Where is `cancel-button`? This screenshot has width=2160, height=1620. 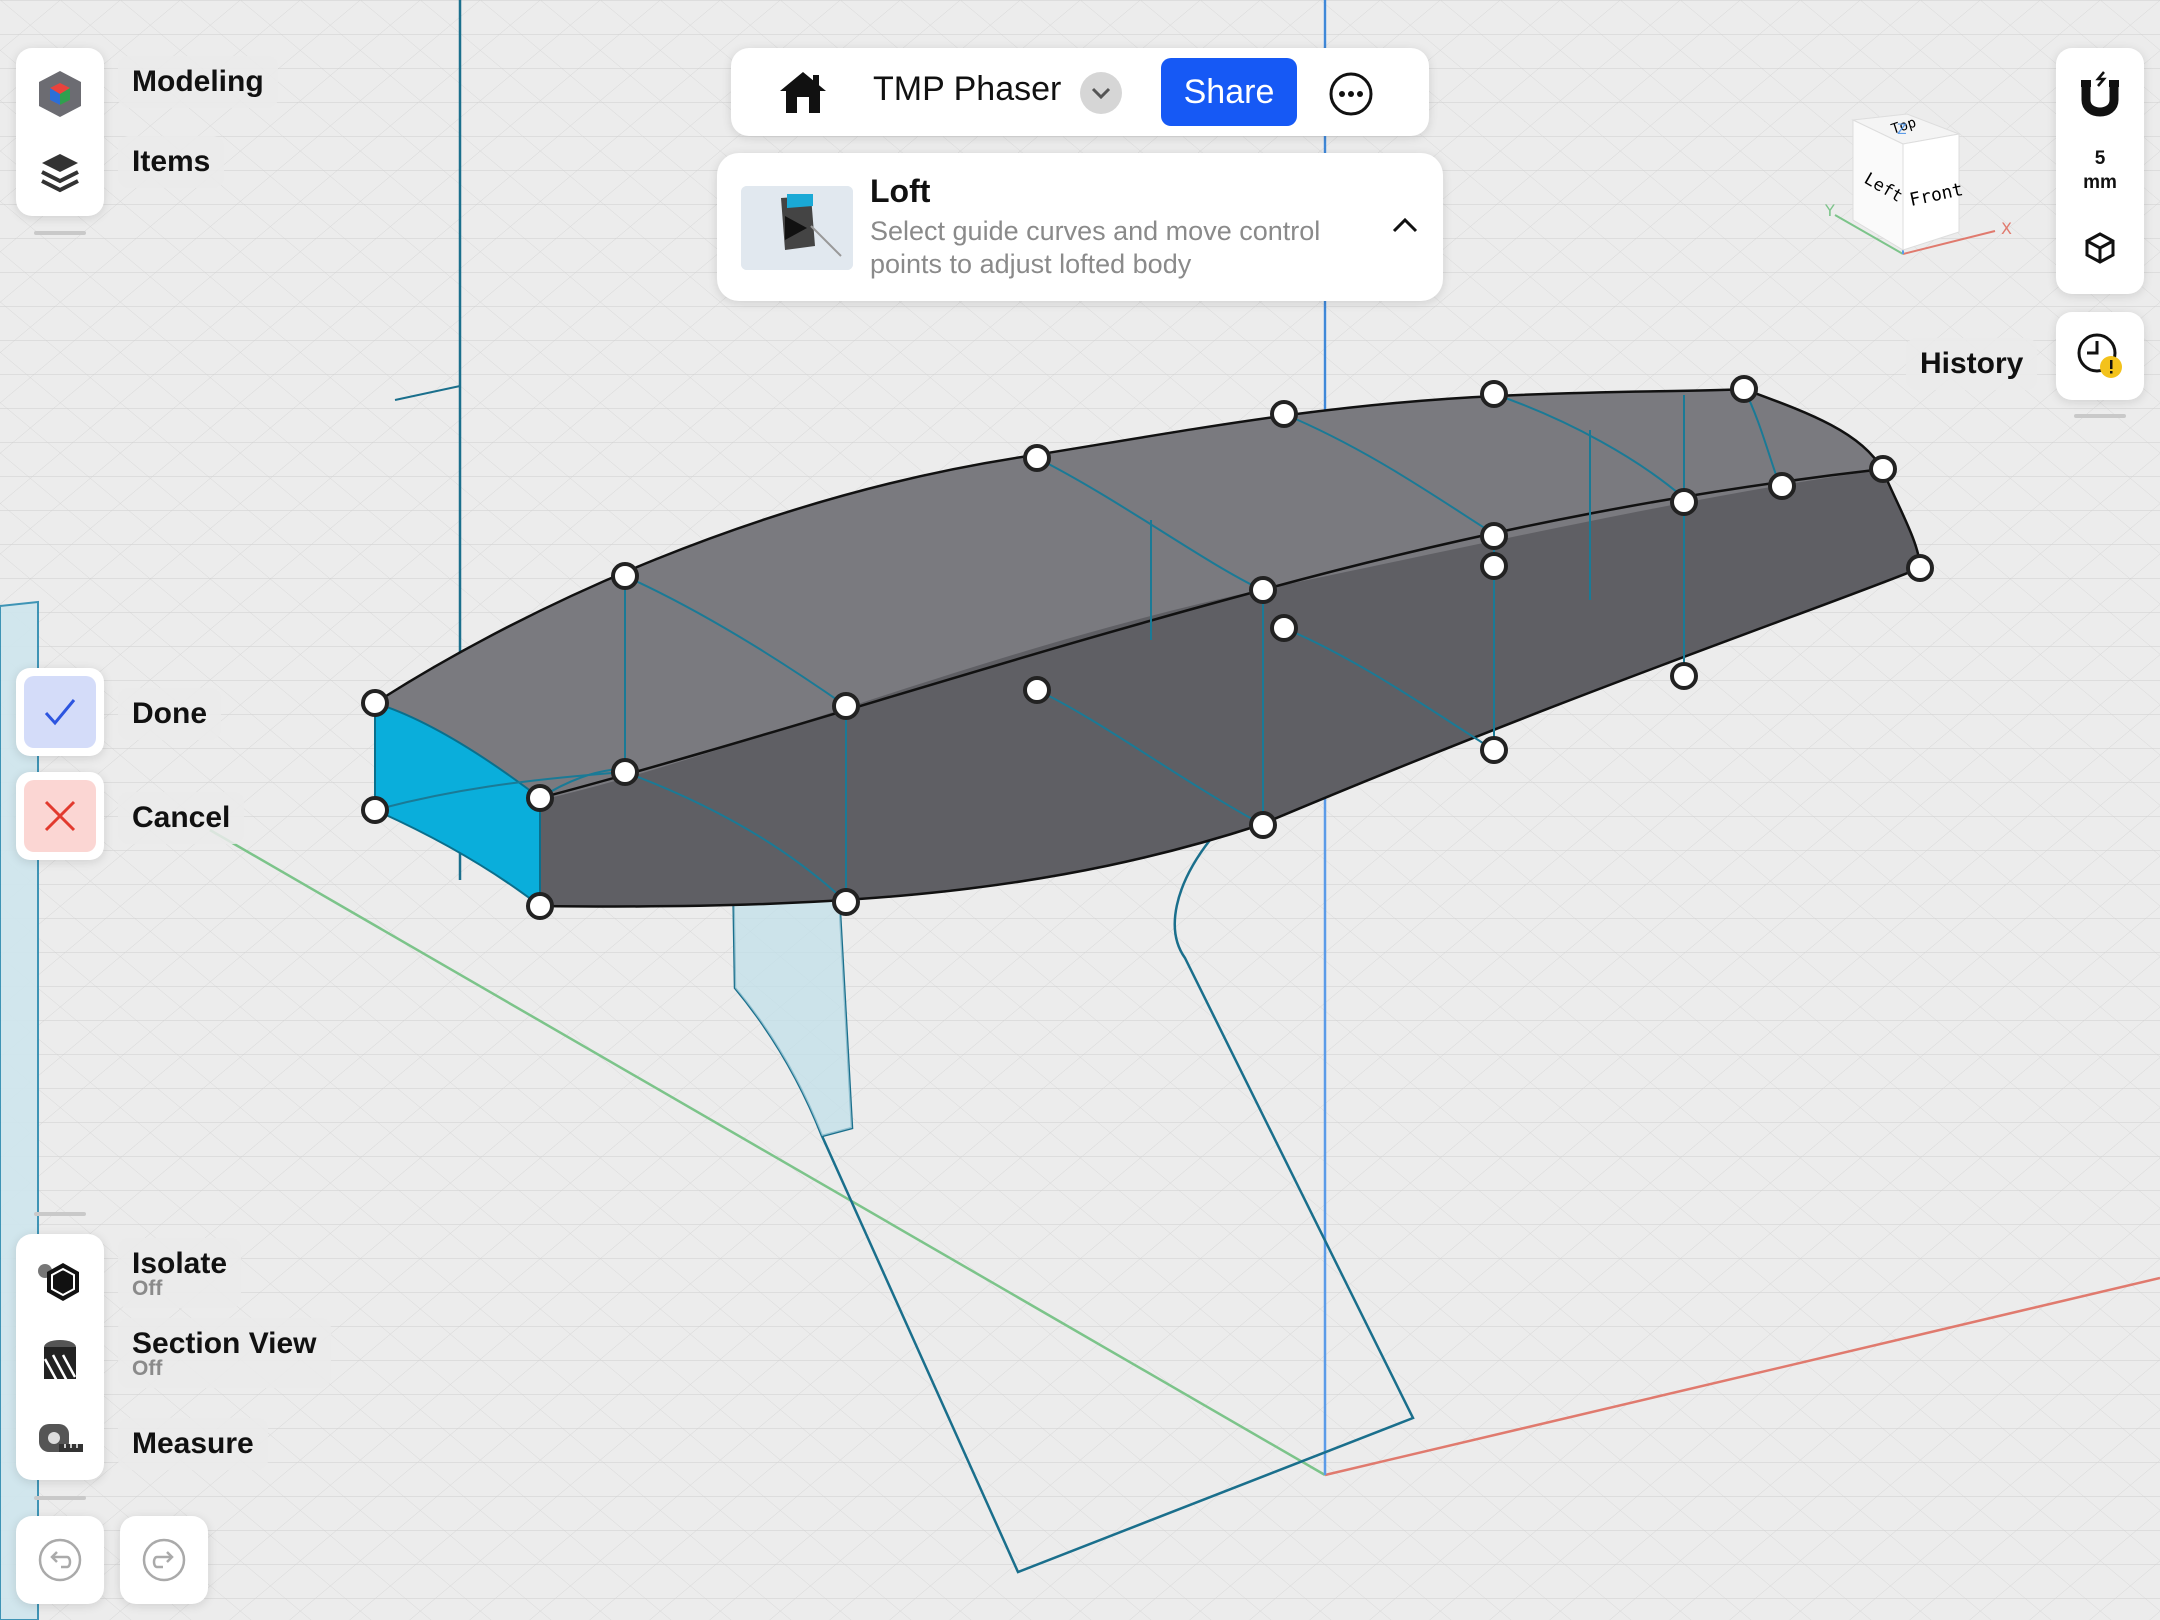 cancel-button is located at coordinates (60, 816).